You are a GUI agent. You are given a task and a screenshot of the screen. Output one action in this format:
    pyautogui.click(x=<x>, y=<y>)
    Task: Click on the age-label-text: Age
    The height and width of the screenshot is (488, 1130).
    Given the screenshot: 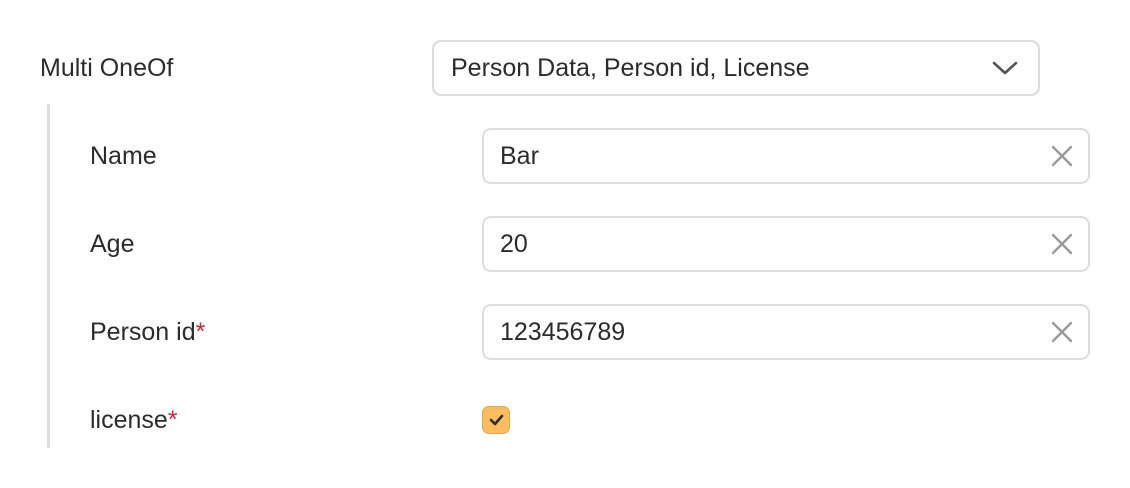 What is the action you would take?
    pyautogui.click(x=112, y=244)
    